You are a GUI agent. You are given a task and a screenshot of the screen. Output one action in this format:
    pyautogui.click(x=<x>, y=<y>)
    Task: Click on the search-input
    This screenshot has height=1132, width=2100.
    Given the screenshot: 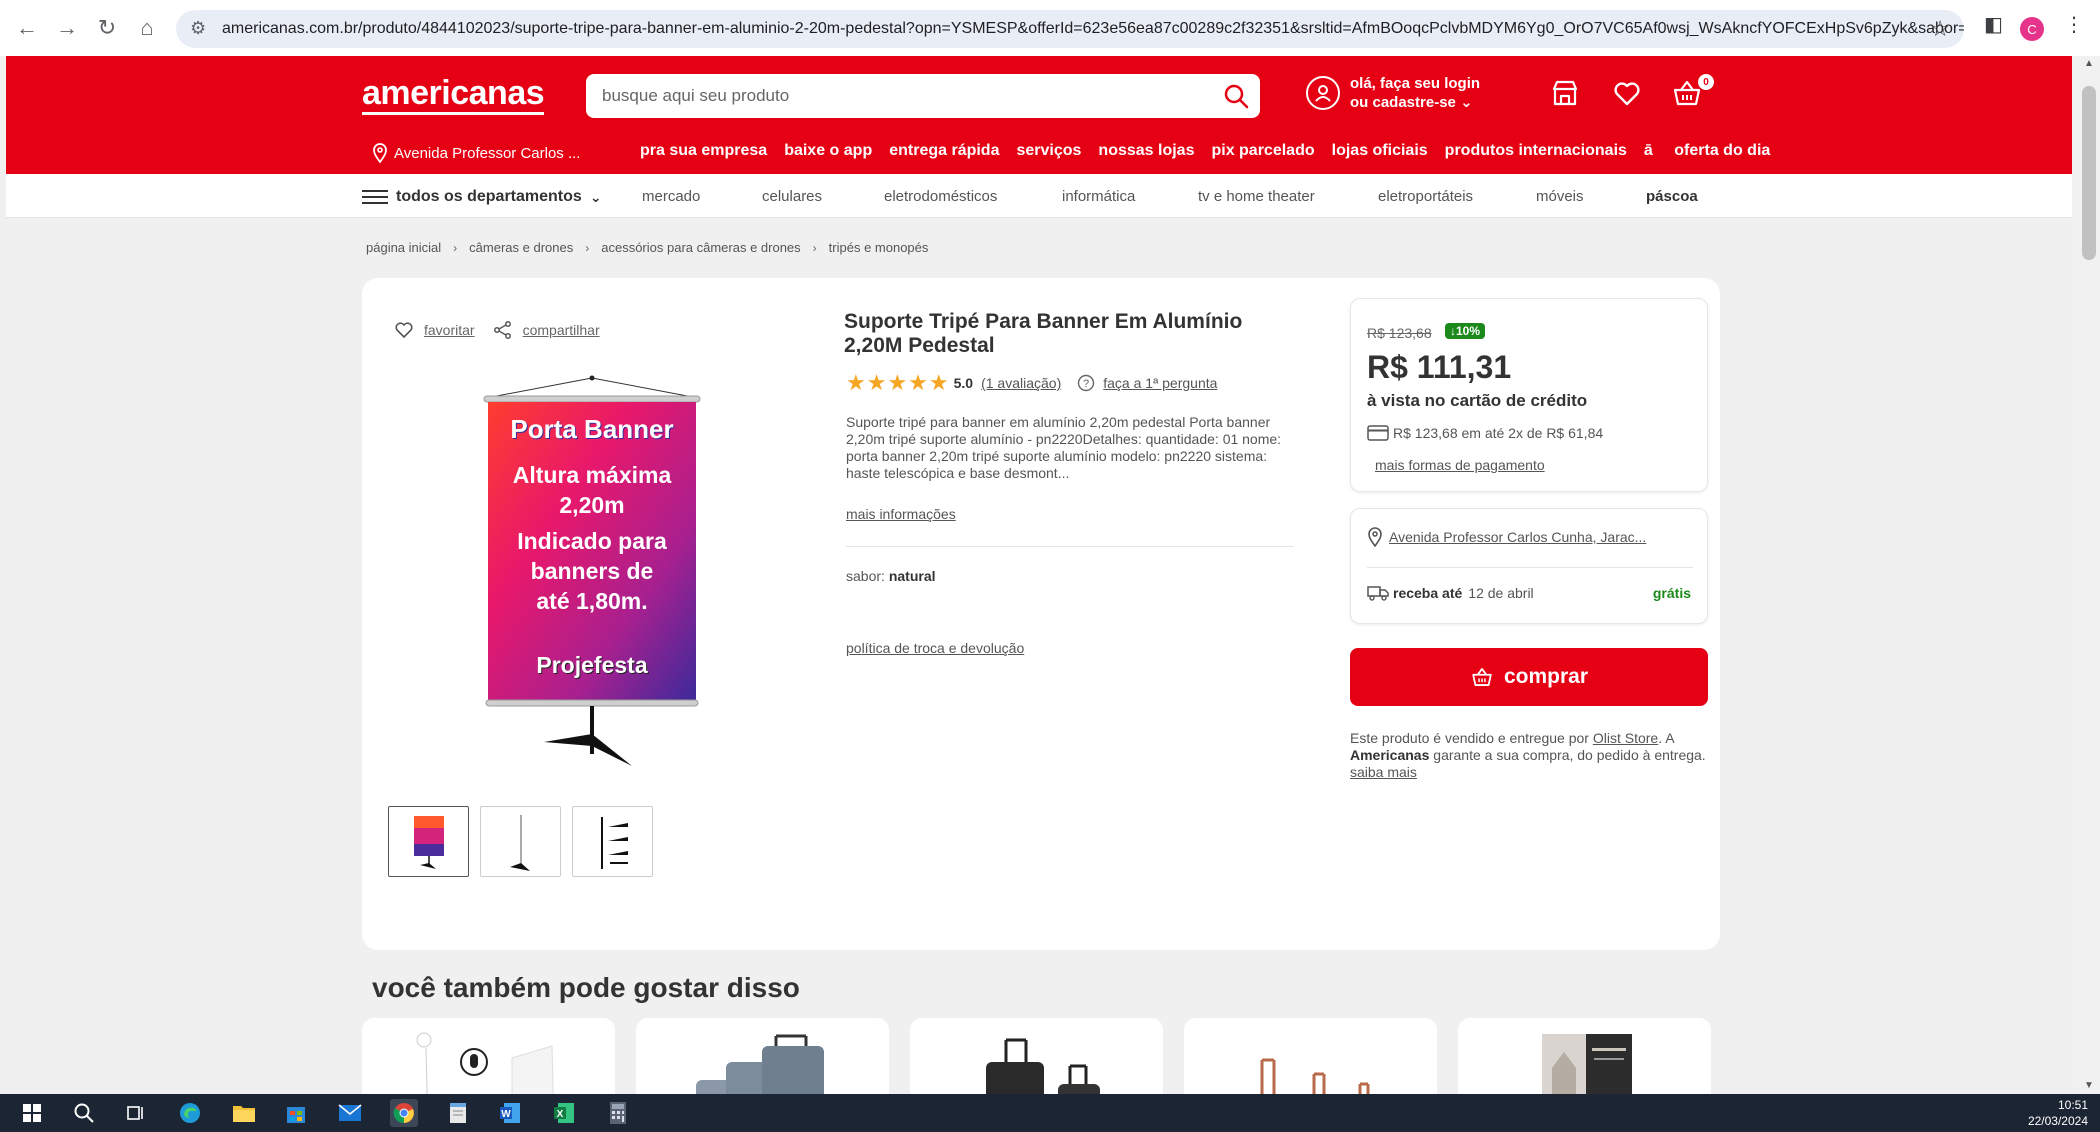 What is the action you would take?
    pyautogui.click(x=886, y=96)
    